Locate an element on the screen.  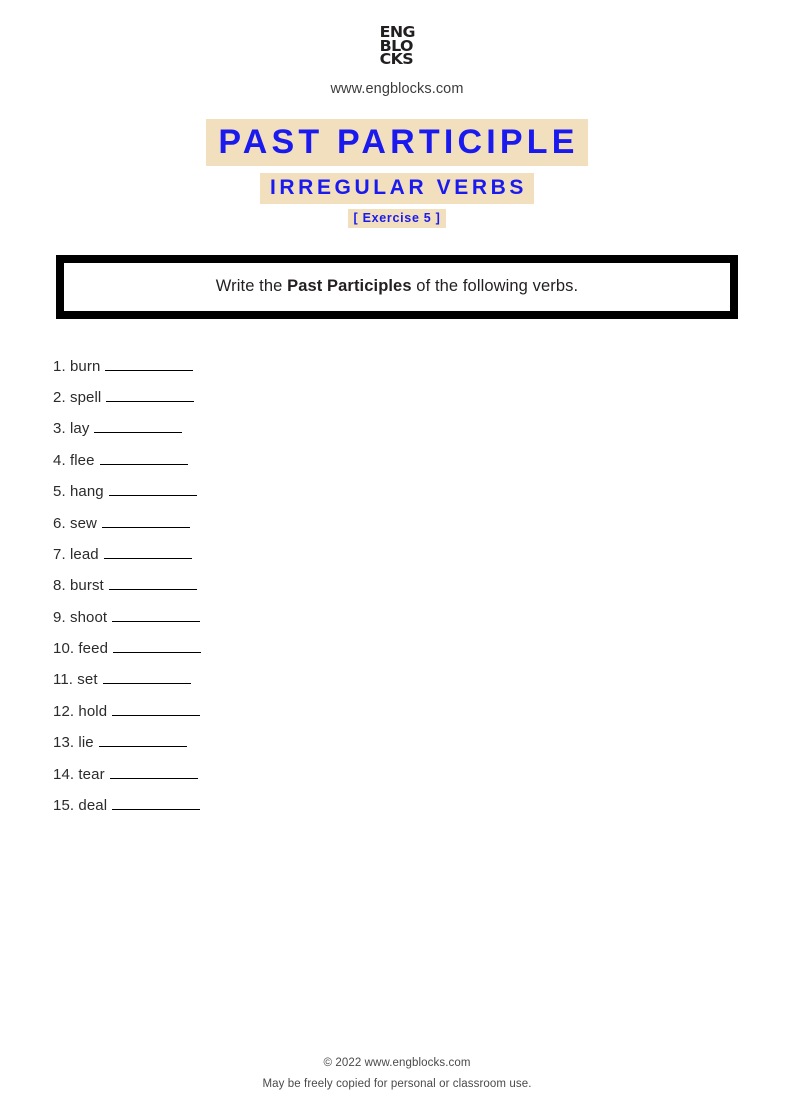
verb-label: 2. spell is located at coordinates (77, 397).